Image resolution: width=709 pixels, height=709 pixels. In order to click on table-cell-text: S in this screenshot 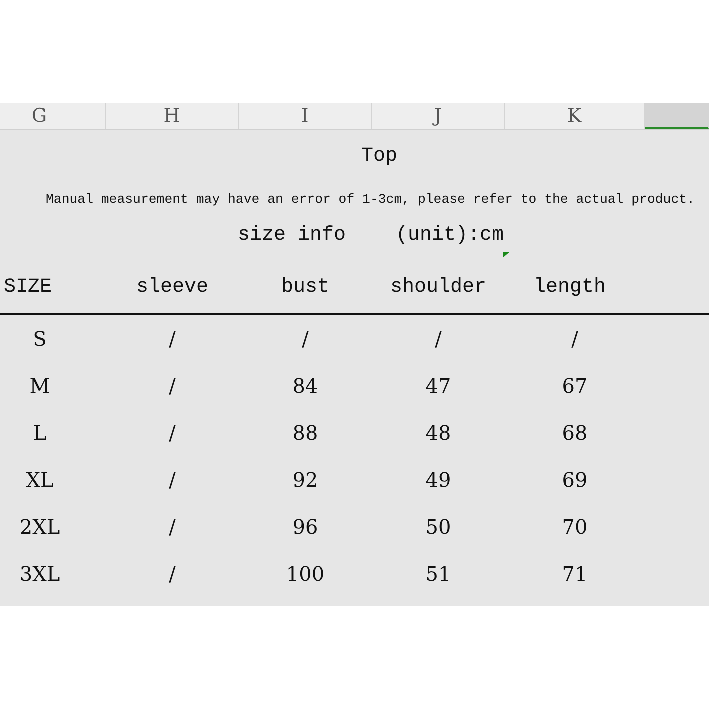, I will do `click(40, 338)`.